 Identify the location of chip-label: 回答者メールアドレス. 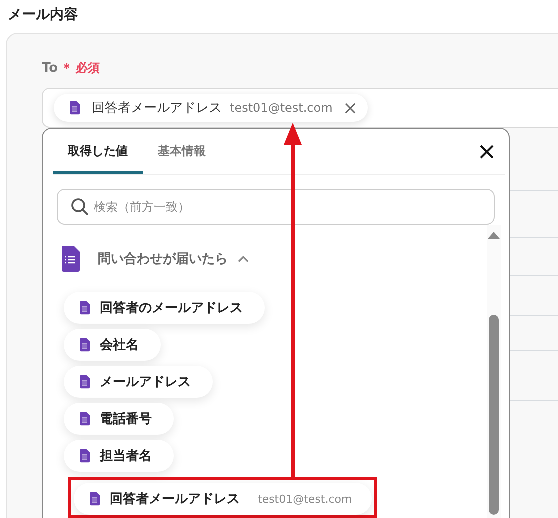
(157, 108).